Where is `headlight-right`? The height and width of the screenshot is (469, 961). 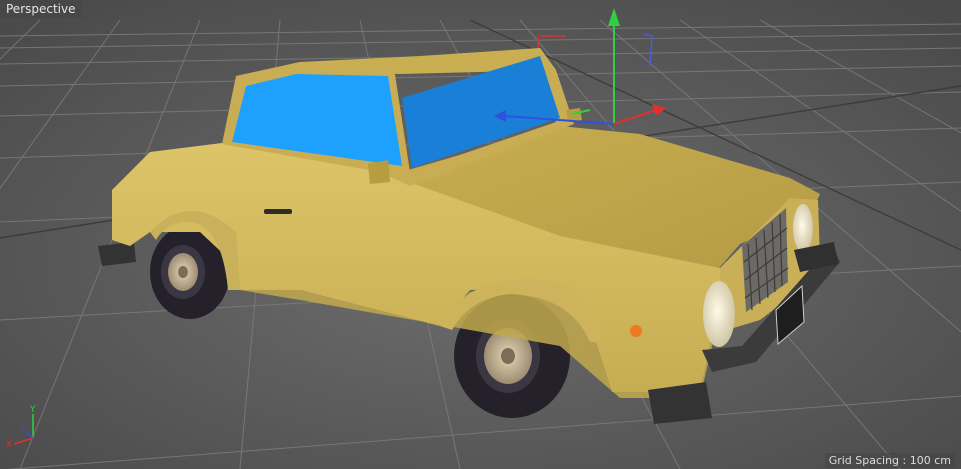
headlight-right is located at coordinates (803, 228).